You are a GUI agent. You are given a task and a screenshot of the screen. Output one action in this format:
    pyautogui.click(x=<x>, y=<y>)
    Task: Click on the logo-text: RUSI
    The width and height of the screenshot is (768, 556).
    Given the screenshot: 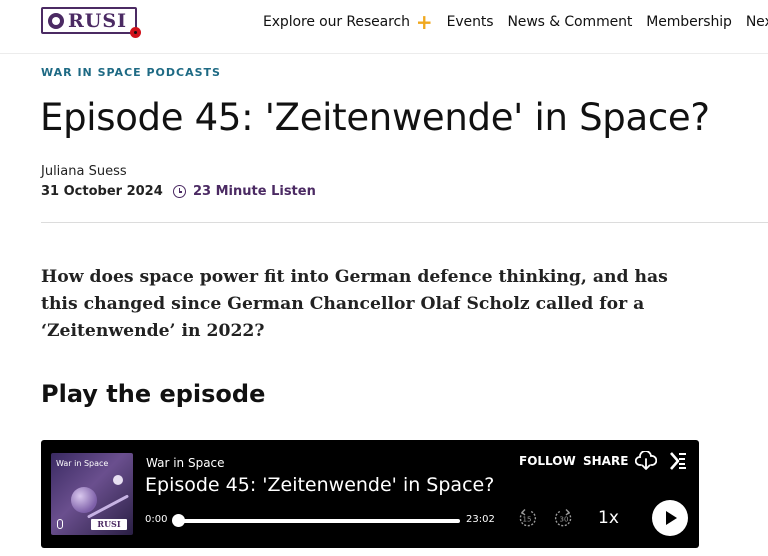 What is the action you would take?
    pyautogui.click(x=97, y=21)
    